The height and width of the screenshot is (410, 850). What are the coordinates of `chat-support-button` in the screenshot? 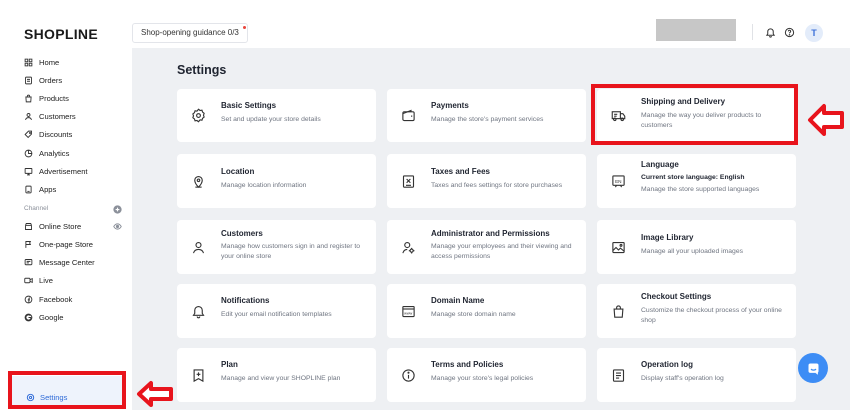 It's located at (813, 368).